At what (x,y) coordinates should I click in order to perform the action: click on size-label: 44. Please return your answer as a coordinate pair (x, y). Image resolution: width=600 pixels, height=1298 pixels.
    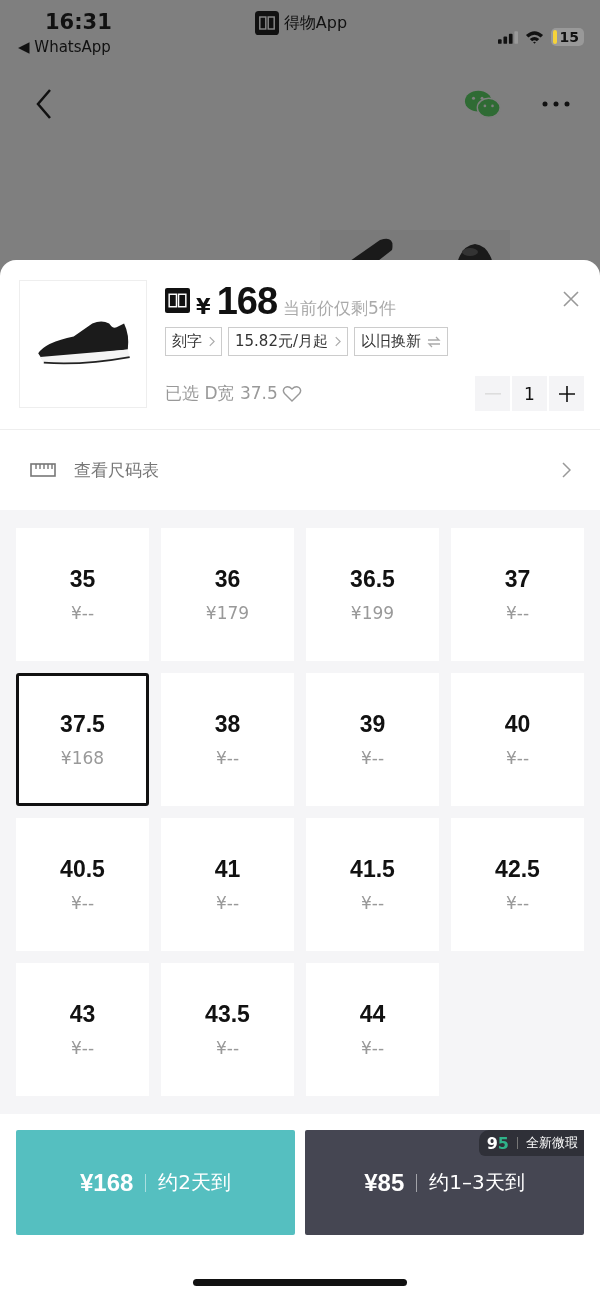
    Looking at the image, I should click on (372, 1014).